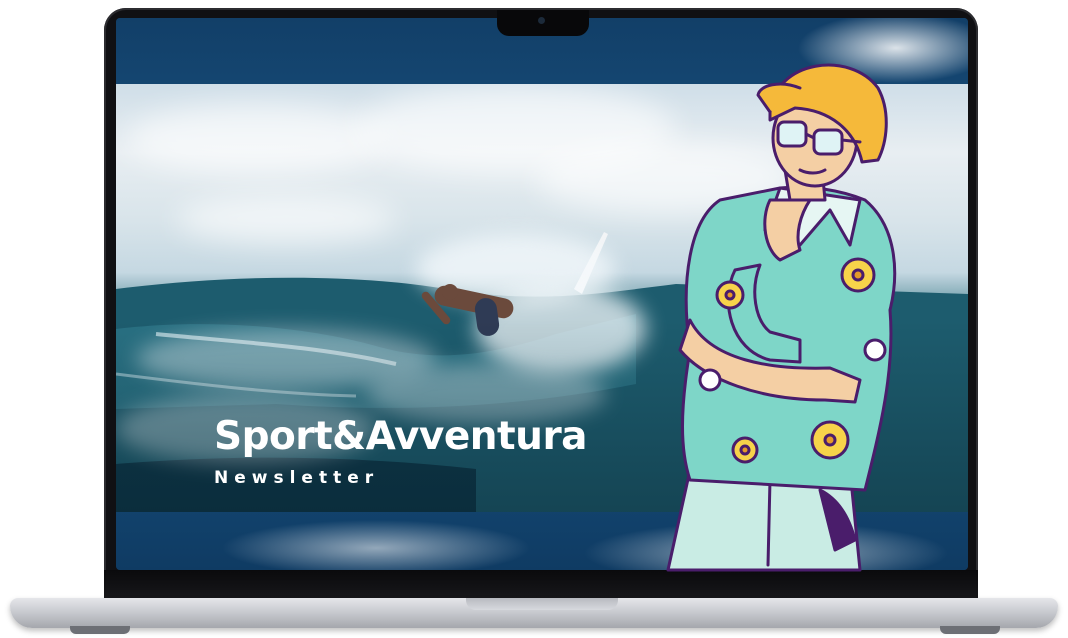 This screenshot has height=638, width=1068. I want to click on laptop-foot-right, so click(970, 630).